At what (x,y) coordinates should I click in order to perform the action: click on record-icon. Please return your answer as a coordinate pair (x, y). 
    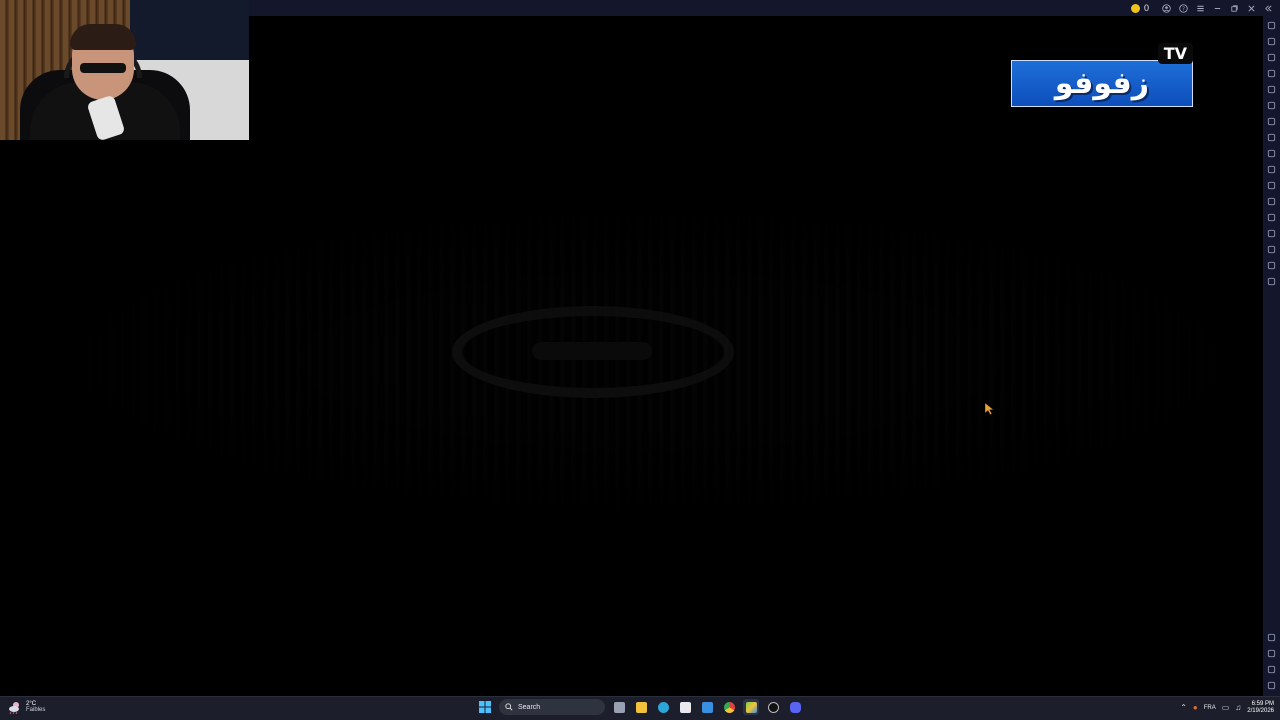
    Looking at the image, I should click on (1271, 169).